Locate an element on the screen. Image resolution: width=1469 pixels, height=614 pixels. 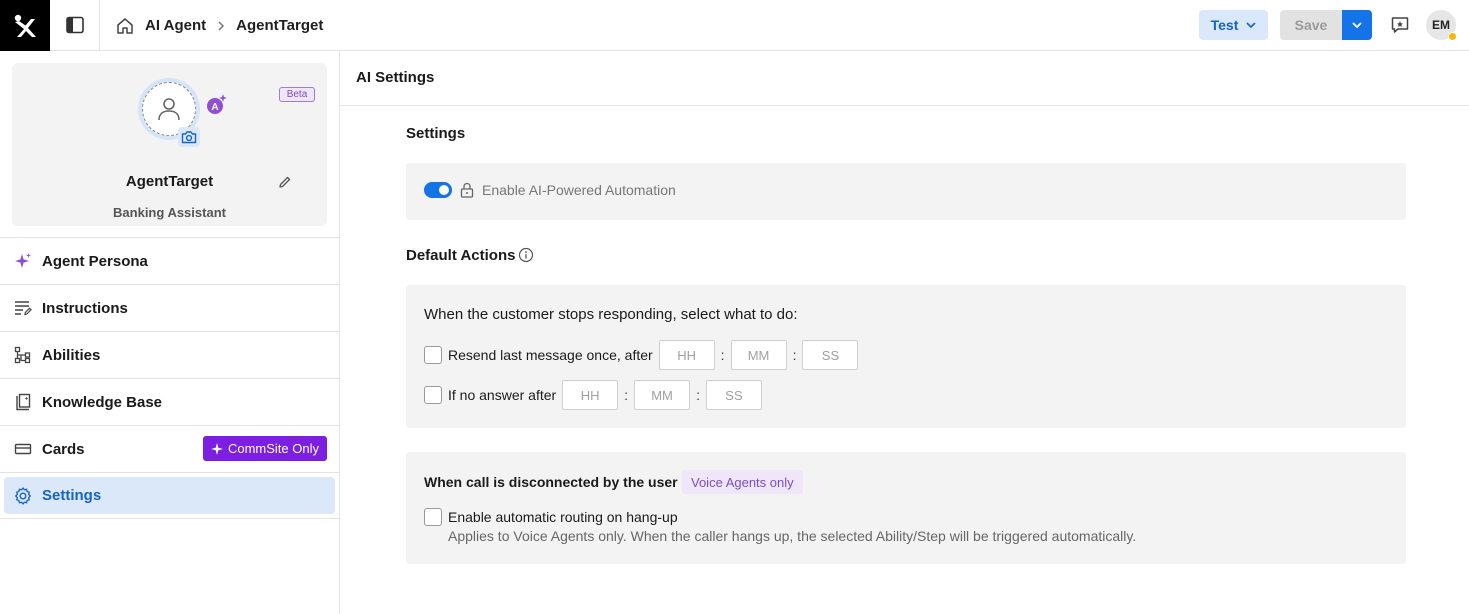
no-answer-label: If no answer after is located at coordinates (502, 395).